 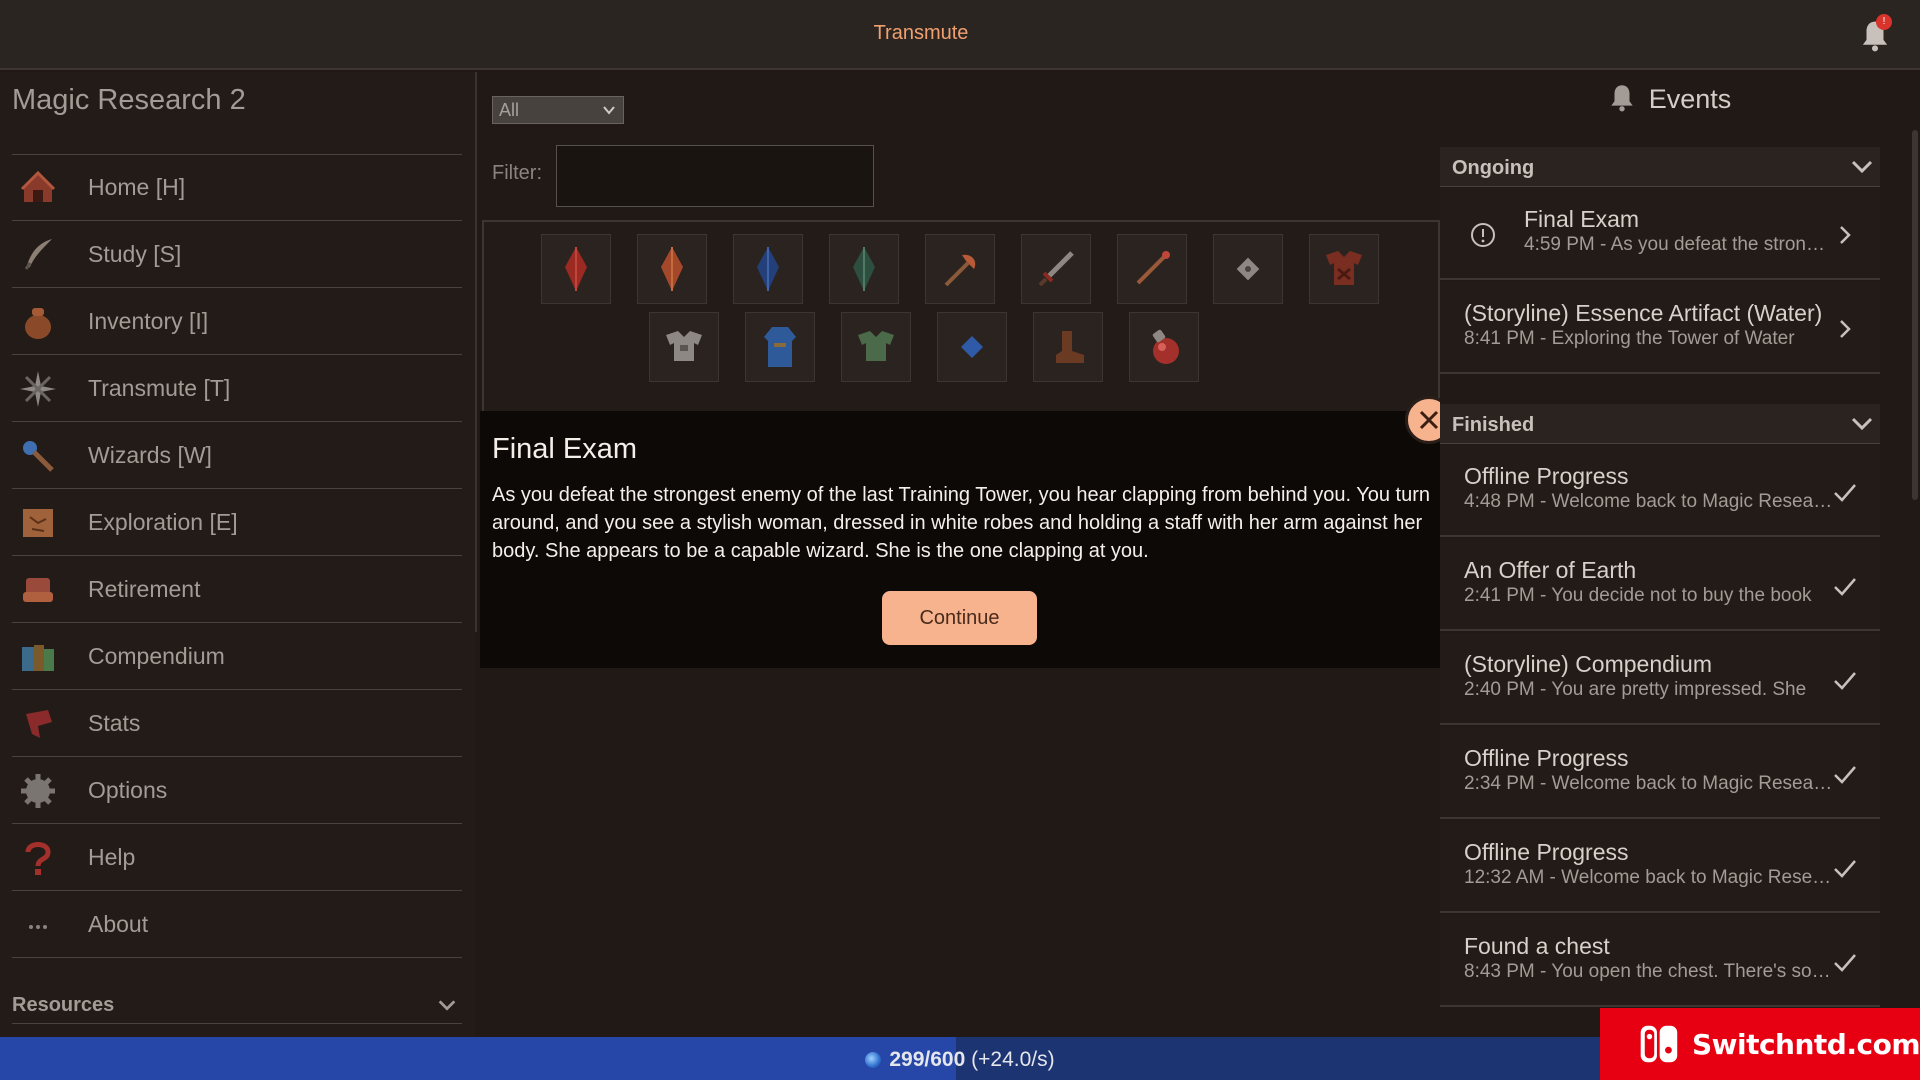 I want to click on finished-section-toggle: Finished, so click(x=1660, y=424).